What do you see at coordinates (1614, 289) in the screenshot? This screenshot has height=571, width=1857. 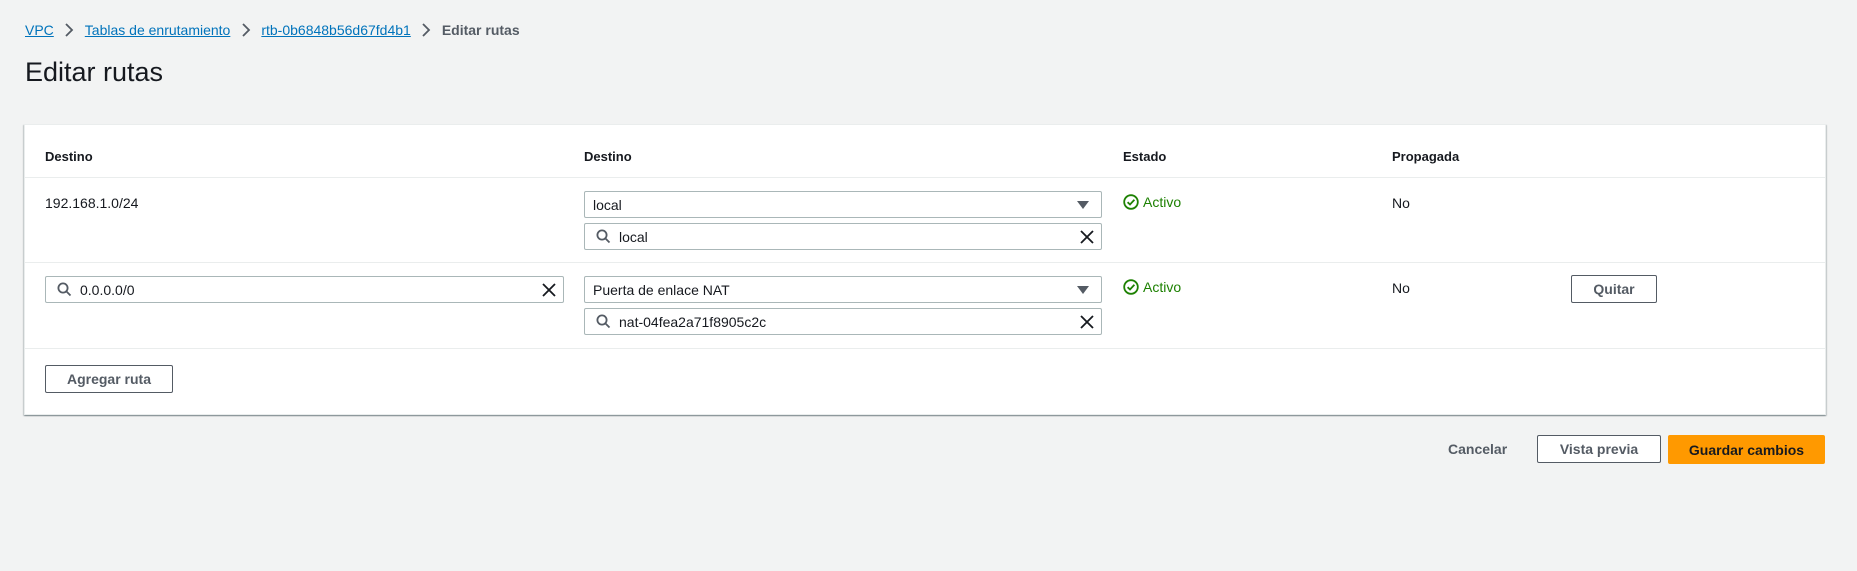 I see `remove-route-button: Quitar` at bounding box center [1614, 289].